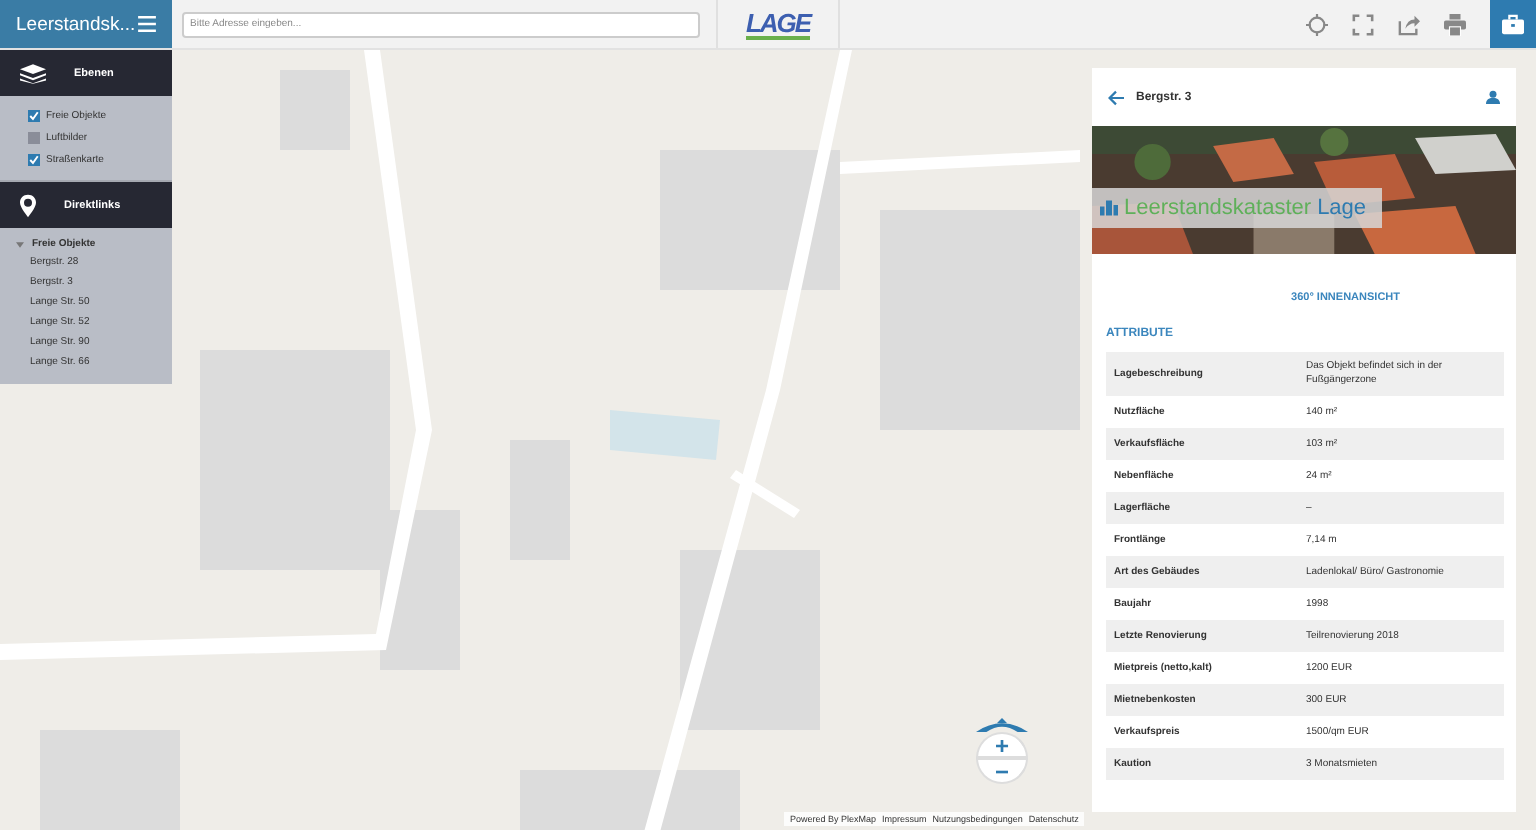  What do you see at coordinates (778, 24) in the screenshot?
I see `logo: LAGE` at bounding box center [778, 24].